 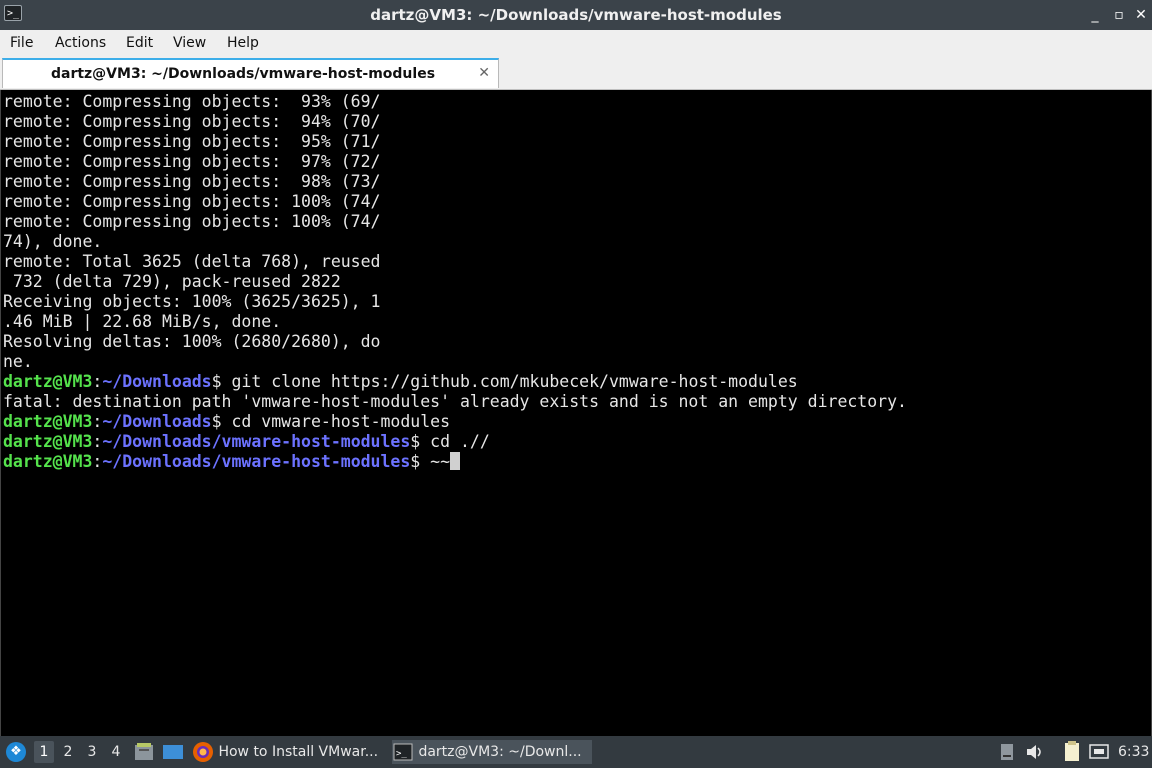 I want to click on terminal-icon: >_, so click(x=403, y=752).